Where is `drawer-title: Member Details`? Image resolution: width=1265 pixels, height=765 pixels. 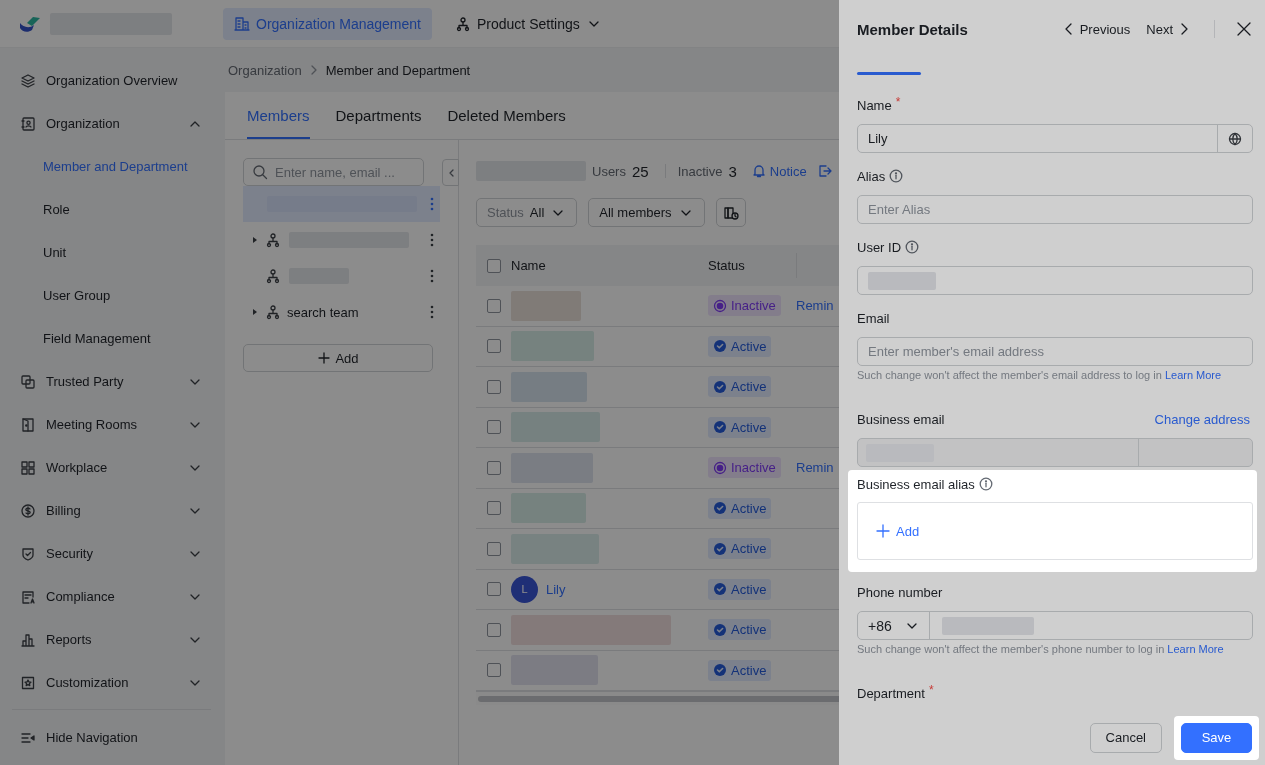
drawer-title: Member Details is located at coordinates (913, 29).